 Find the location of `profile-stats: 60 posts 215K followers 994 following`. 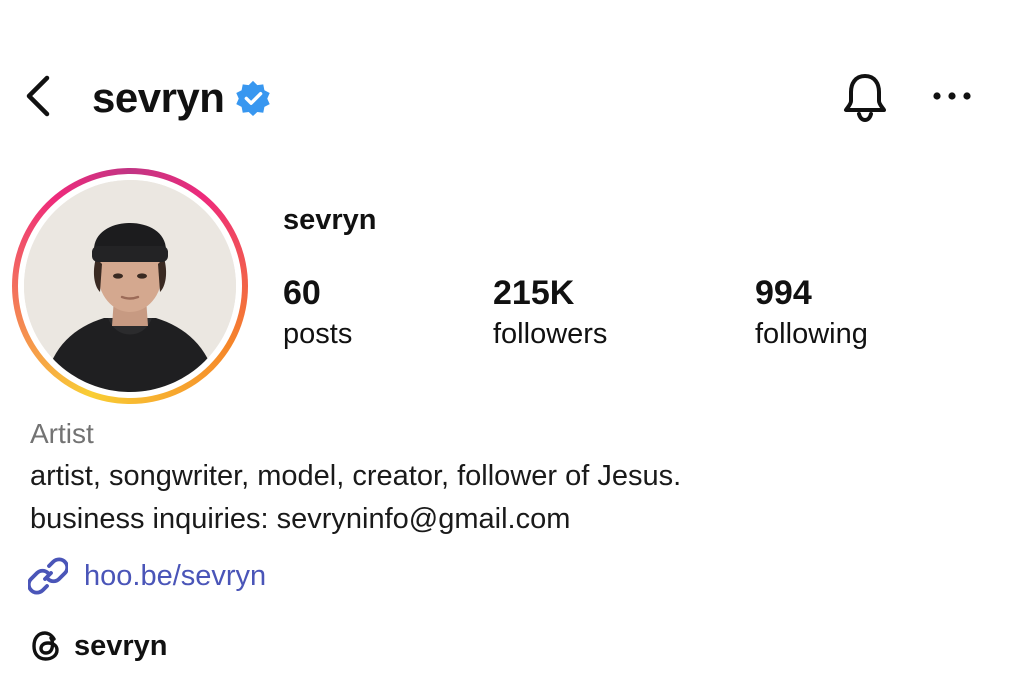

profile-stats: 60 posts 215K followers 994 following is located at coordinates (633, 317).